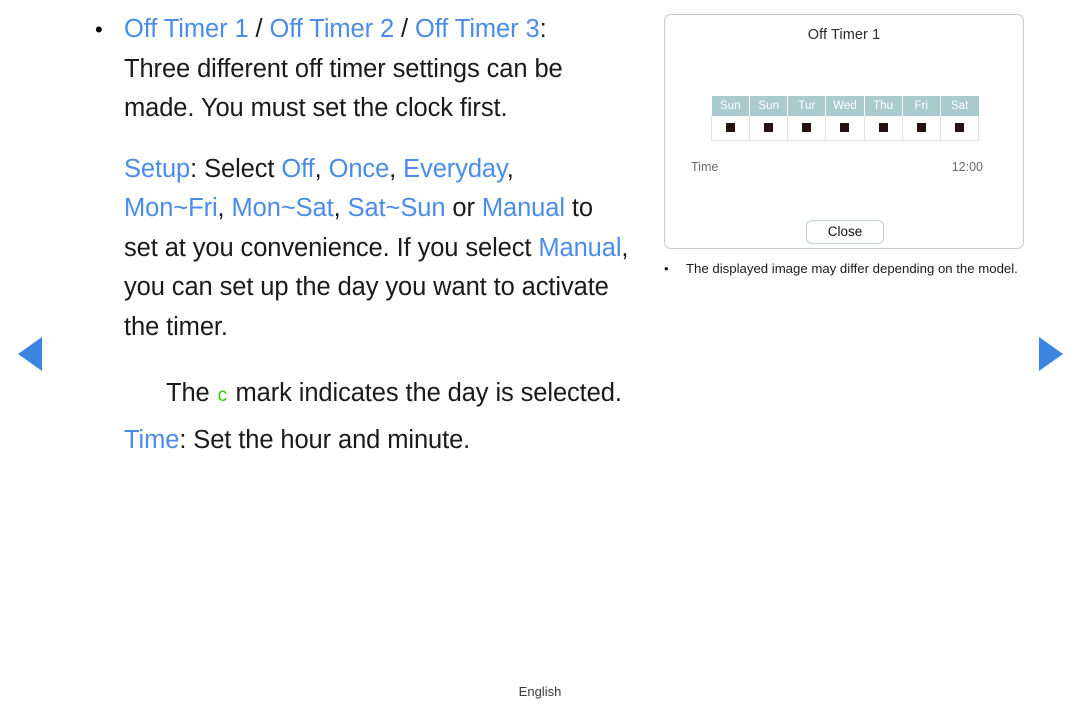 This screenshot has width=1080, height=705. What do you see at coordinates (883, 106) in the screenshot?
I see `day-header-thu: Thu` at bounding box center [883, 106].